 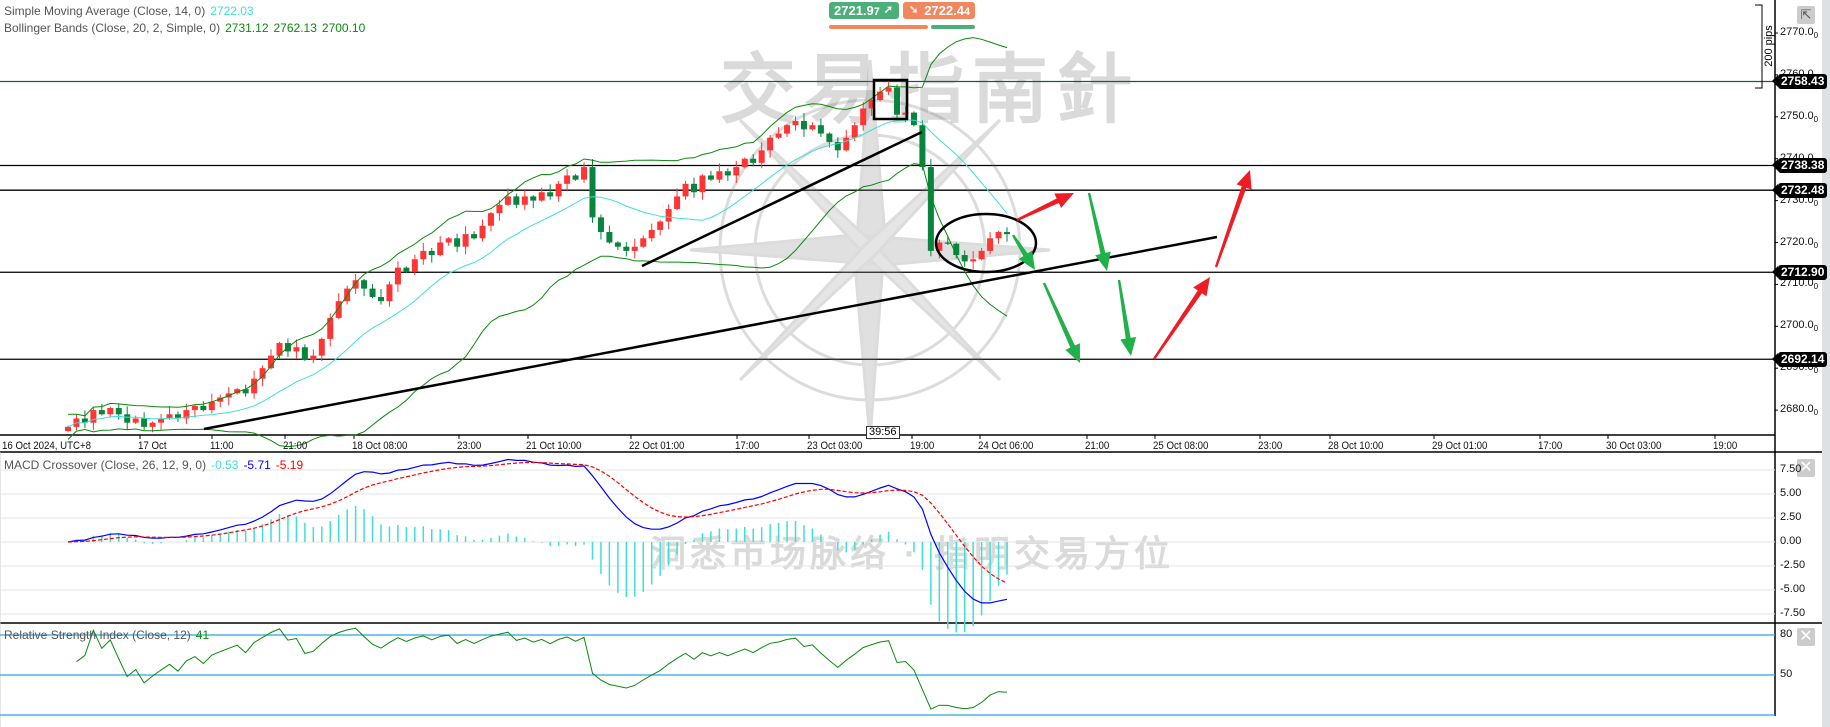 I want to click on green-down-arrow, so click(x=1127, y=317).